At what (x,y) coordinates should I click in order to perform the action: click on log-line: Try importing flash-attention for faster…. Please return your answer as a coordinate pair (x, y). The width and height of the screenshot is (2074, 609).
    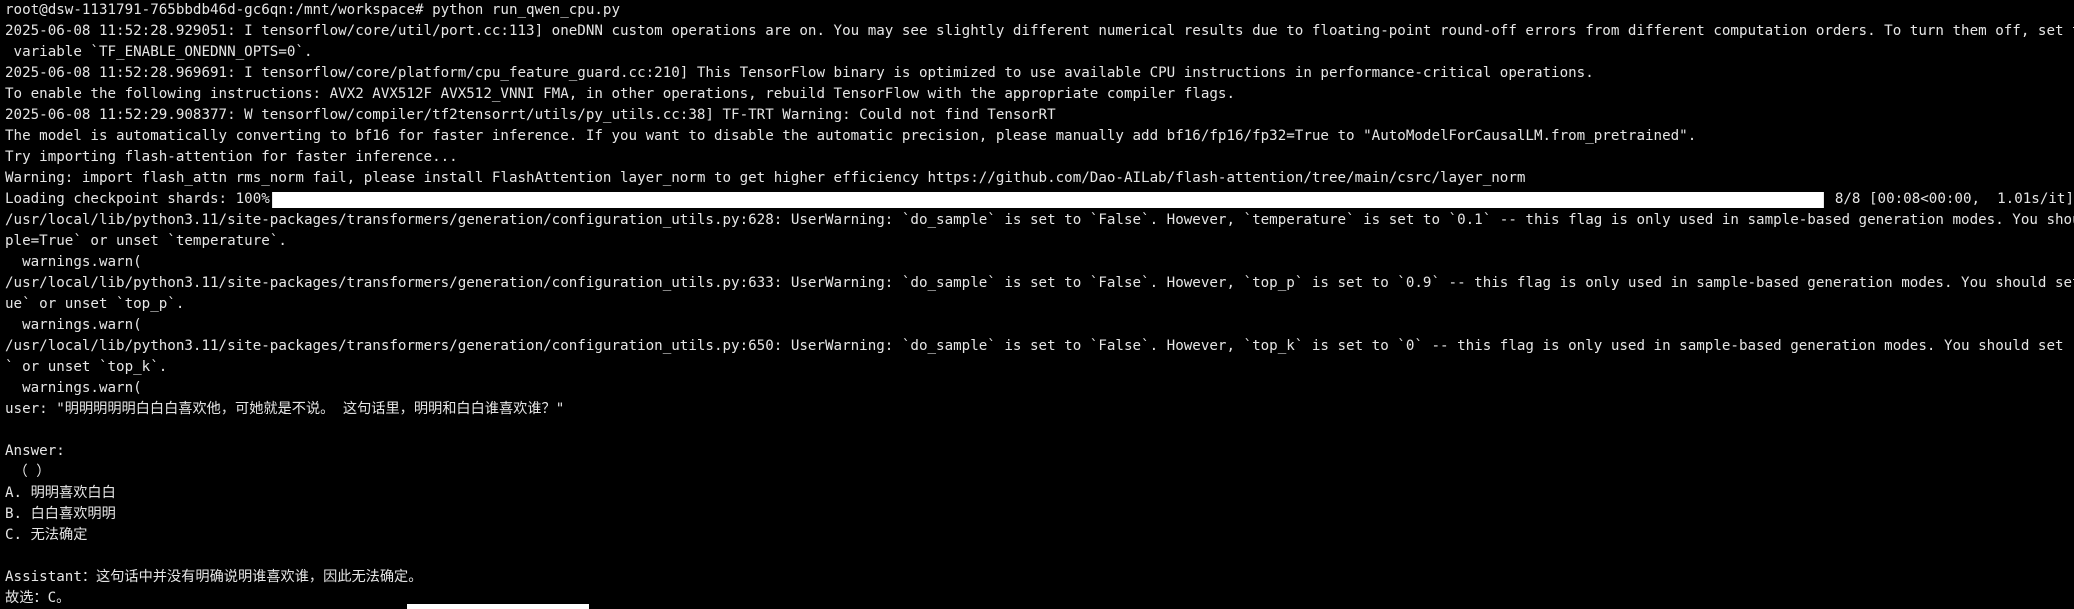
    Looking at the image, I should click on (231, 157).